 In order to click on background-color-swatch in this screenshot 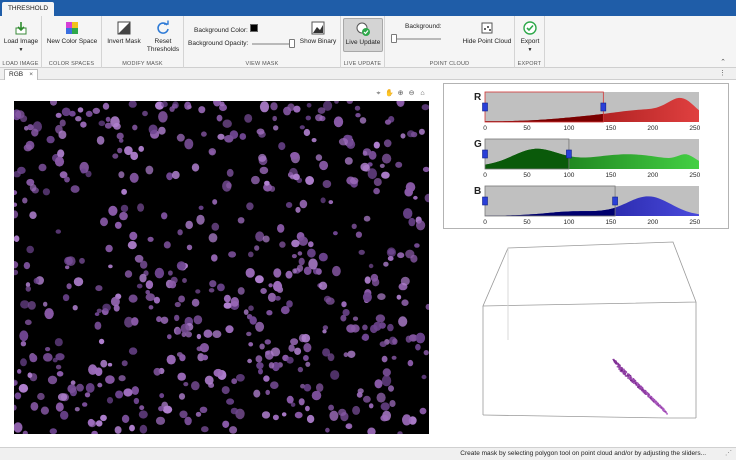, I will do `click(254, 28)`.